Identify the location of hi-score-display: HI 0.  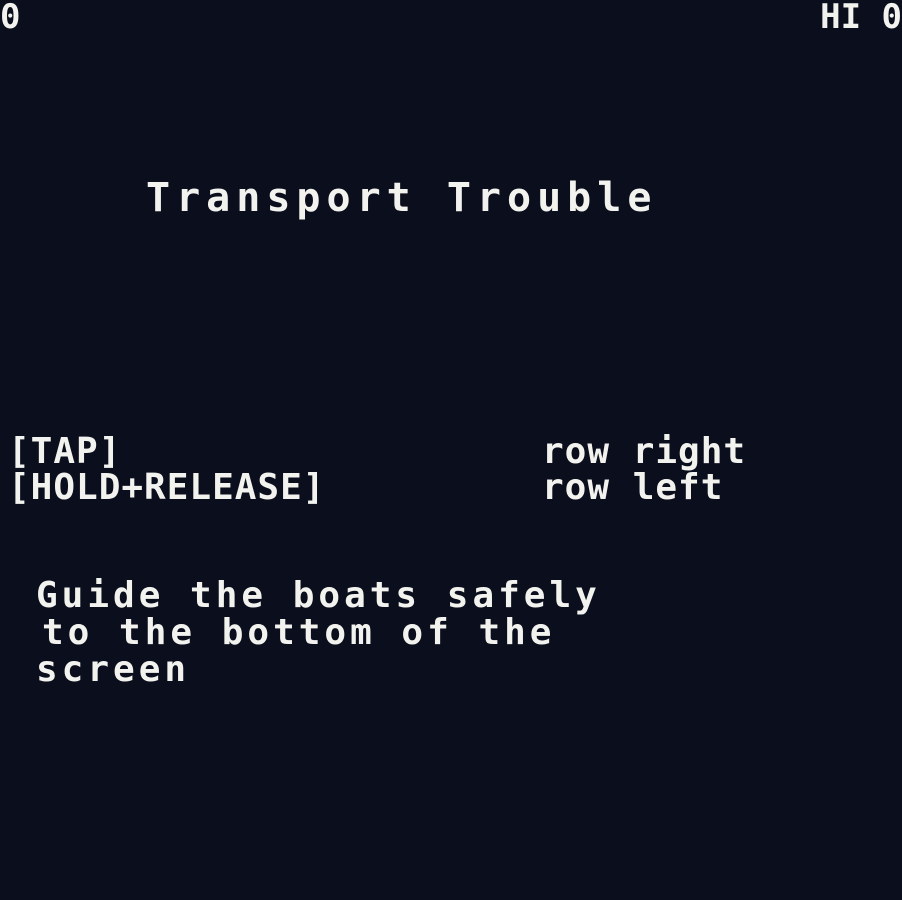
(861, 18).